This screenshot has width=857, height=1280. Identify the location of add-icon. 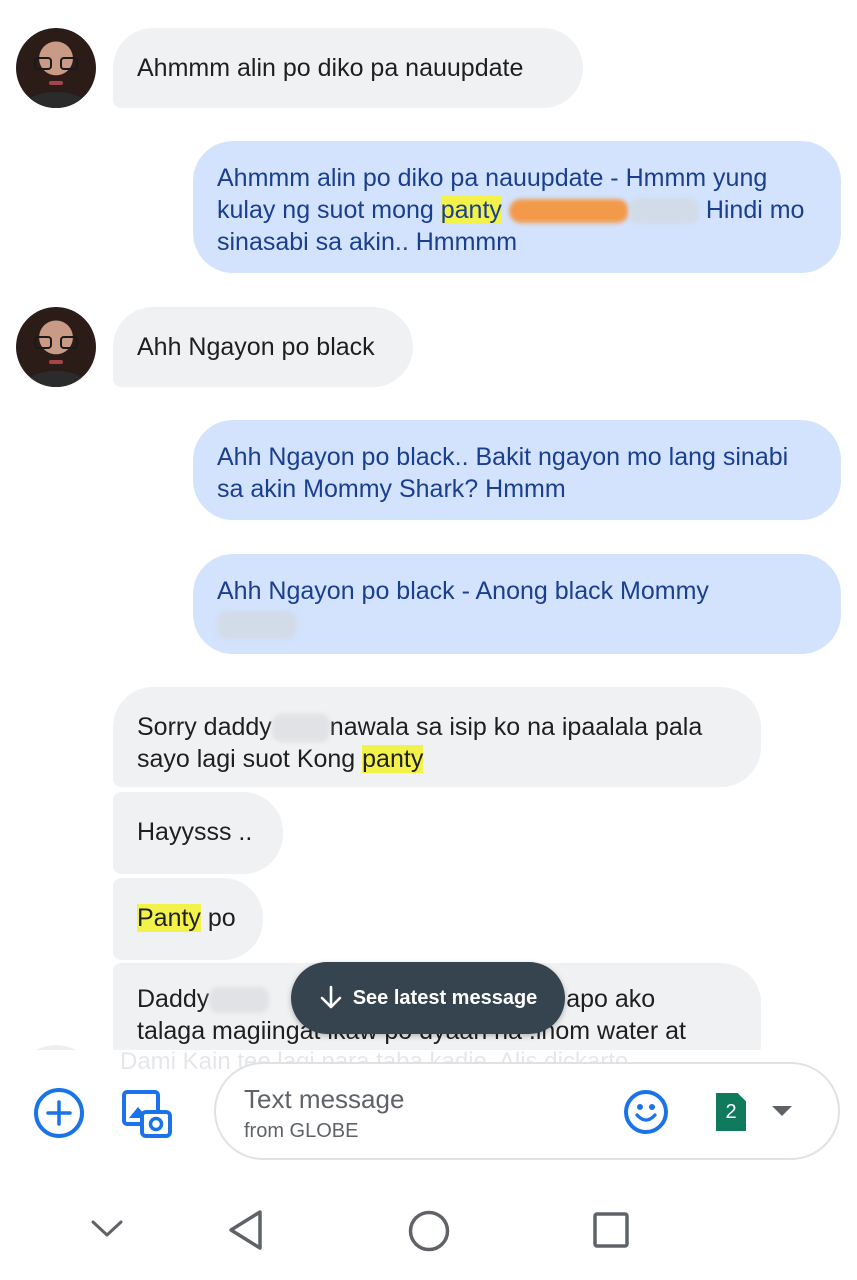
(59, 1113).